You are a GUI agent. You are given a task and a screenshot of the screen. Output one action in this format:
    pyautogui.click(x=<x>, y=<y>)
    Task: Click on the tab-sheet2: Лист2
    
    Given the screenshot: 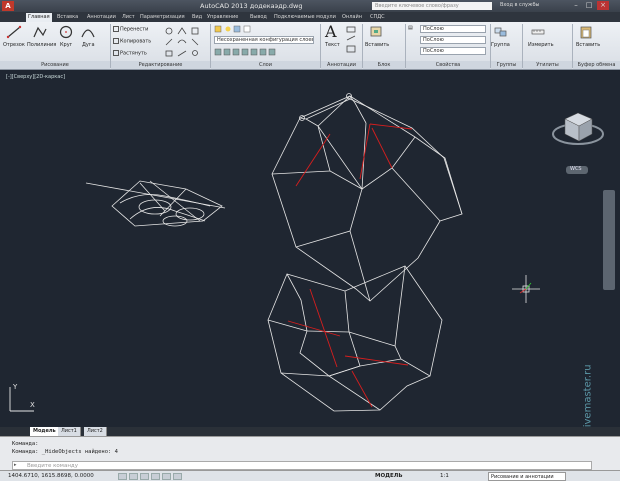 What is the action you would take?
    pyautogui.click(x=95, y=431)
    